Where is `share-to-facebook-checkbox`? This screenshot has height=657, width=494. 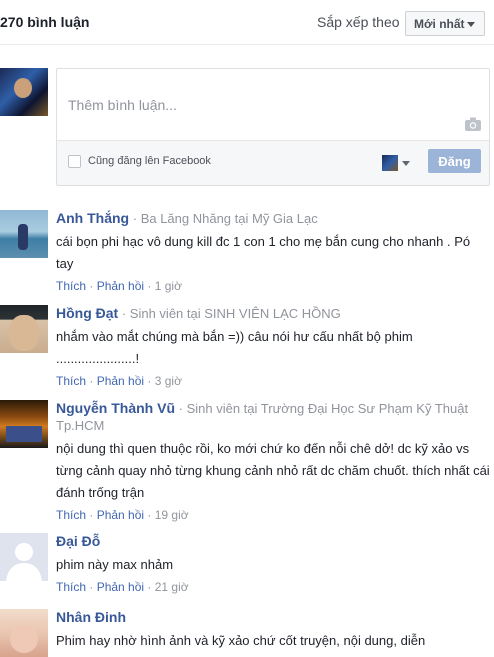 share-to-facebook-checkbox is located at coordinates (74, 161).